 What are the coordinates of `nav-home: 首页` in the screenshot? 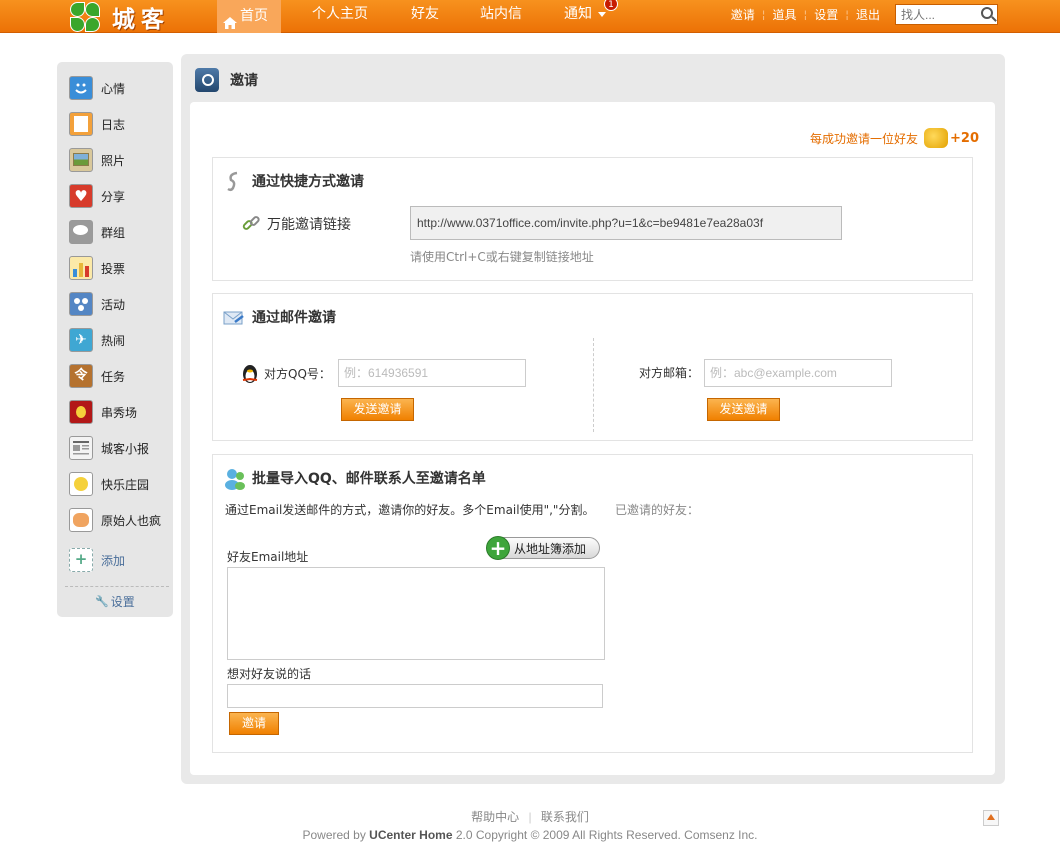 It's located at (249, 16).